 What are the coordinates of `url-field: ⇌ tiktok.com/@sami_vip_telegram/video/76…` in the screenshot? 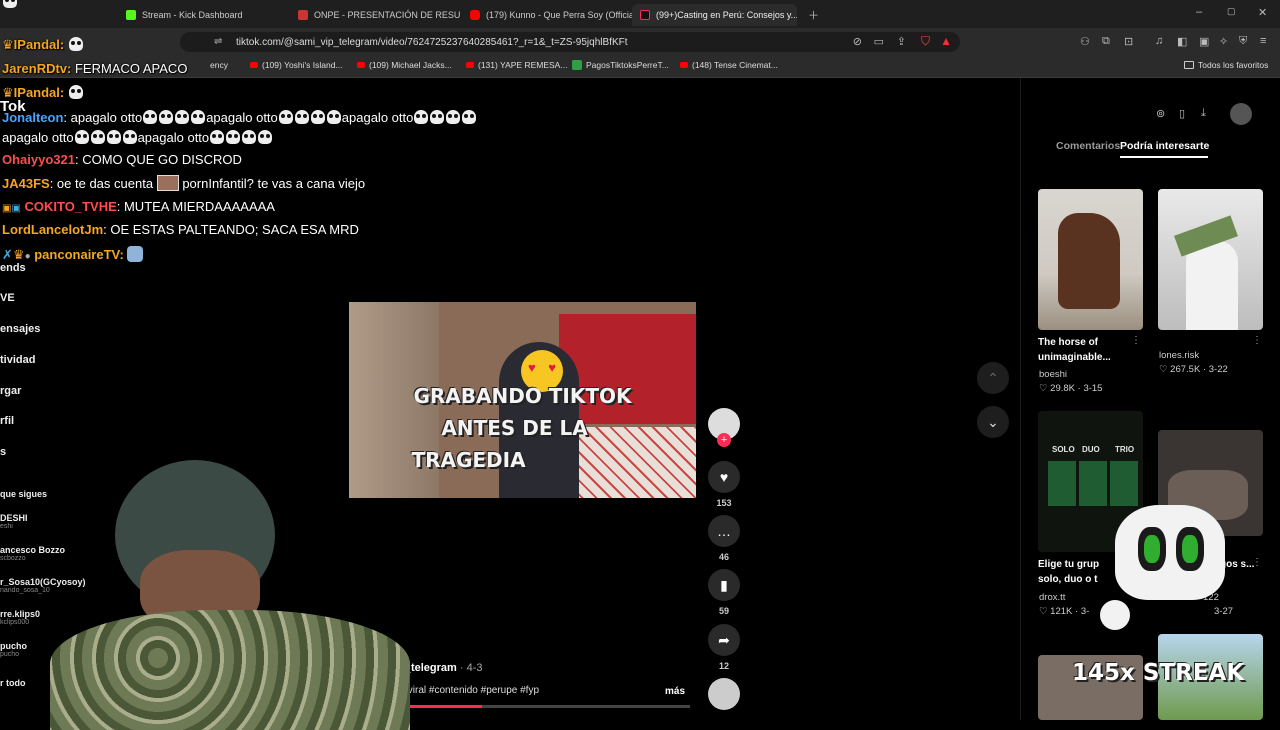 It's located at (570, 42).